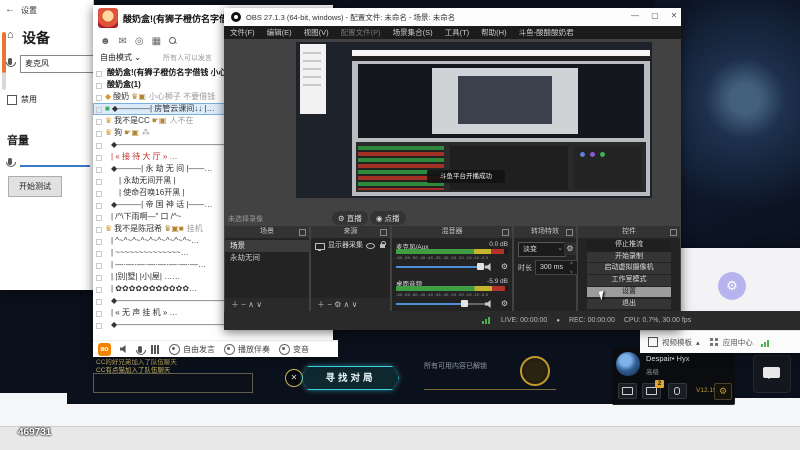 This screenshot has height=450, width=800. Describe the element at coordinates (242, 32) in the screenshot. I see `menu-item: 文件(F)` at that location.